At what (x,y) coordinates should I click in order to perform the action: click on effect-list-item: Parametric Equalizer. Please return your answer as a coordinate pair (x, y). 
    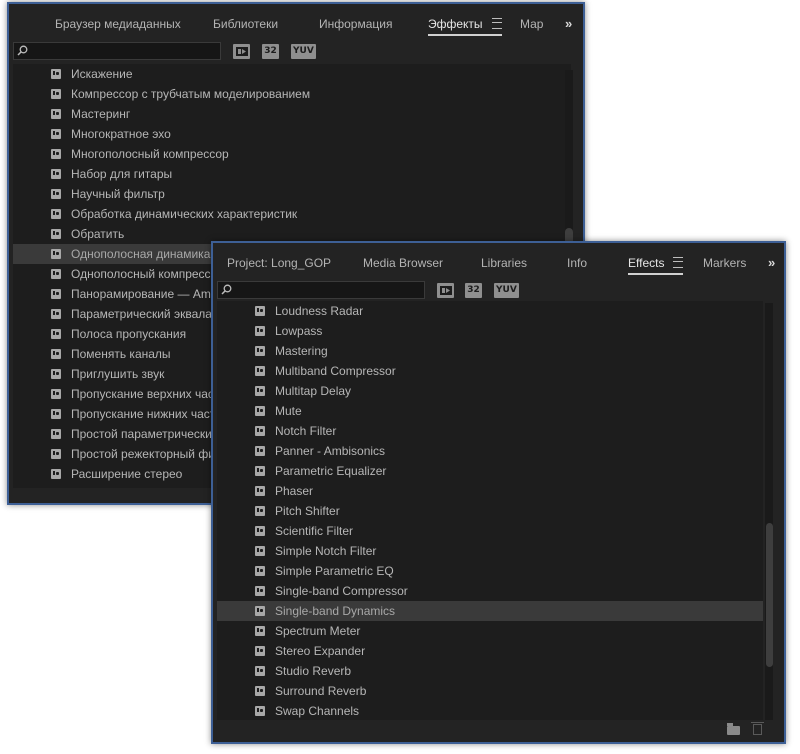
    Looking at the image, I should click on (490, 471).